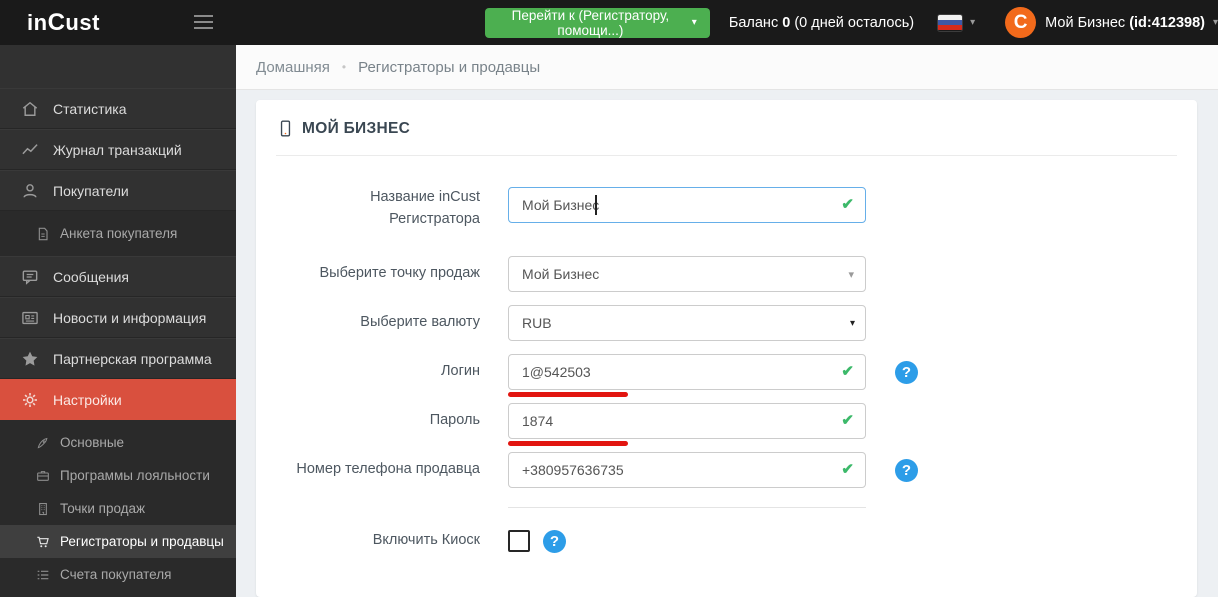 The height and width of the screenshot is (597, 1218). Describe the element at coordinates (726, 155) in the screenshot. I see `title-divider` at that location.